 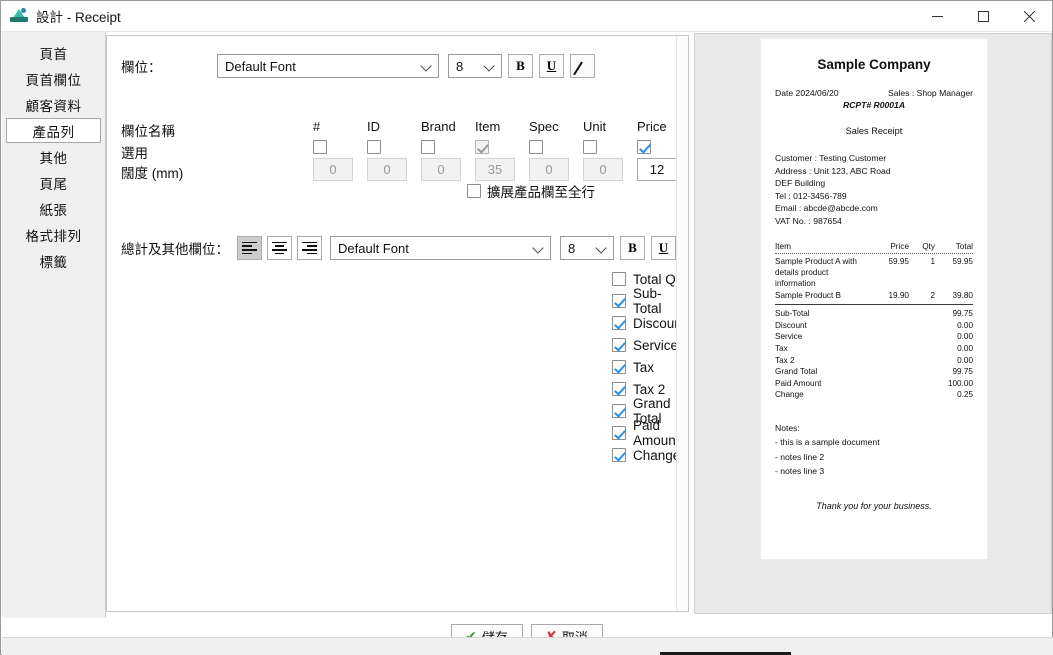 I want to click on notes-line: - this is a sample document, so click(x=827, y=442).